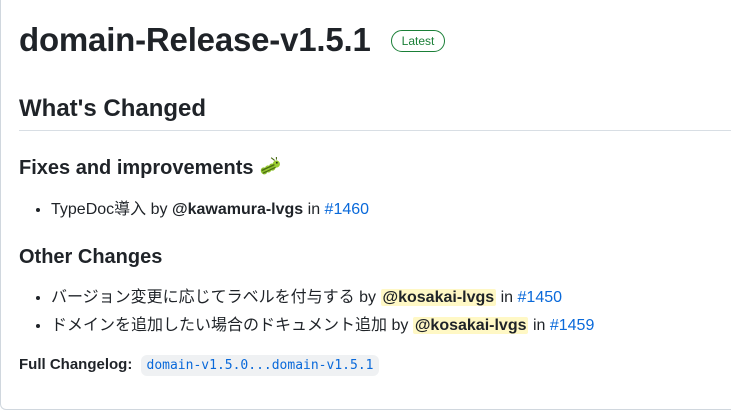 This screenshot has height=411, width=732. What do you see at coordinates (99, 209) in the screenshot?
I see `item-text: TypeDoc導入` at bounding box center [99, 209].